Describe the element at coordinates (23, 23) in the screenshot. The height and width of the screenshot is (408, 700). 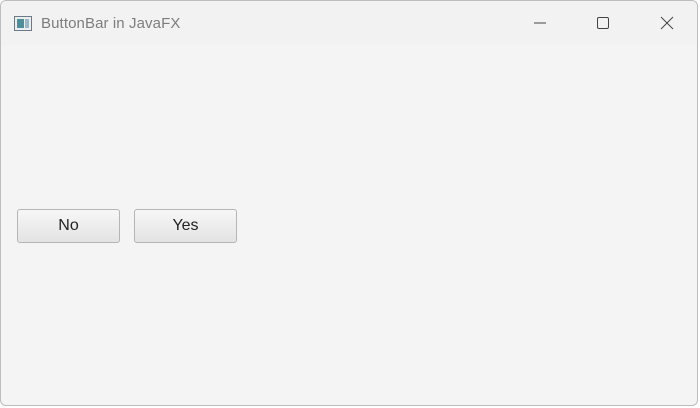
I see `javafx-window-icon` at that location.